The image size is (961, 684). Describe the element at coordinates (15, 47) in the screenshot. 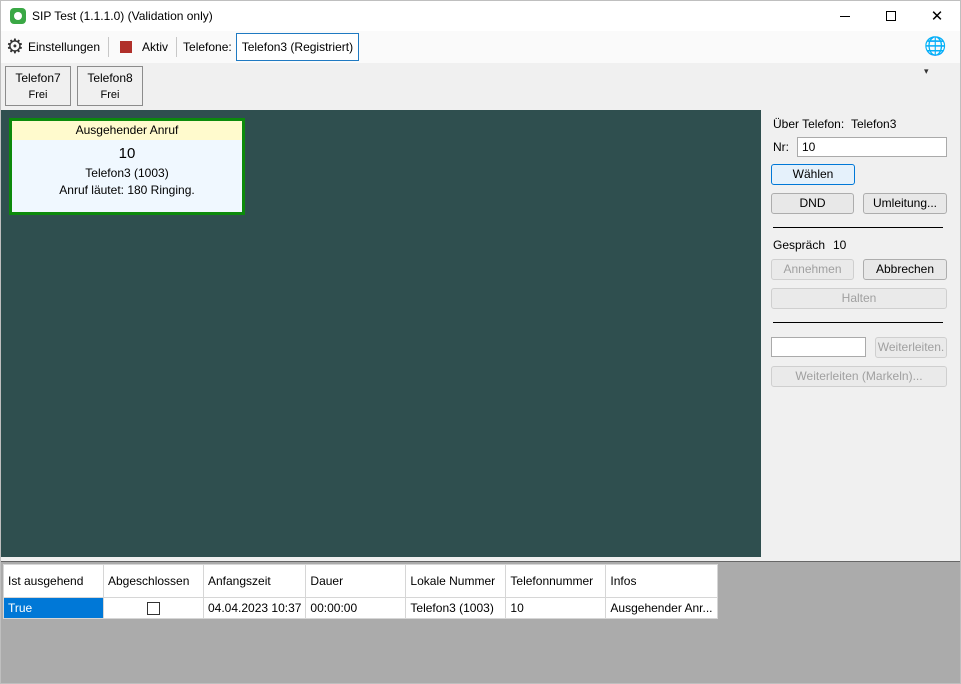

I see `gear-icon: ⚙` at that location.